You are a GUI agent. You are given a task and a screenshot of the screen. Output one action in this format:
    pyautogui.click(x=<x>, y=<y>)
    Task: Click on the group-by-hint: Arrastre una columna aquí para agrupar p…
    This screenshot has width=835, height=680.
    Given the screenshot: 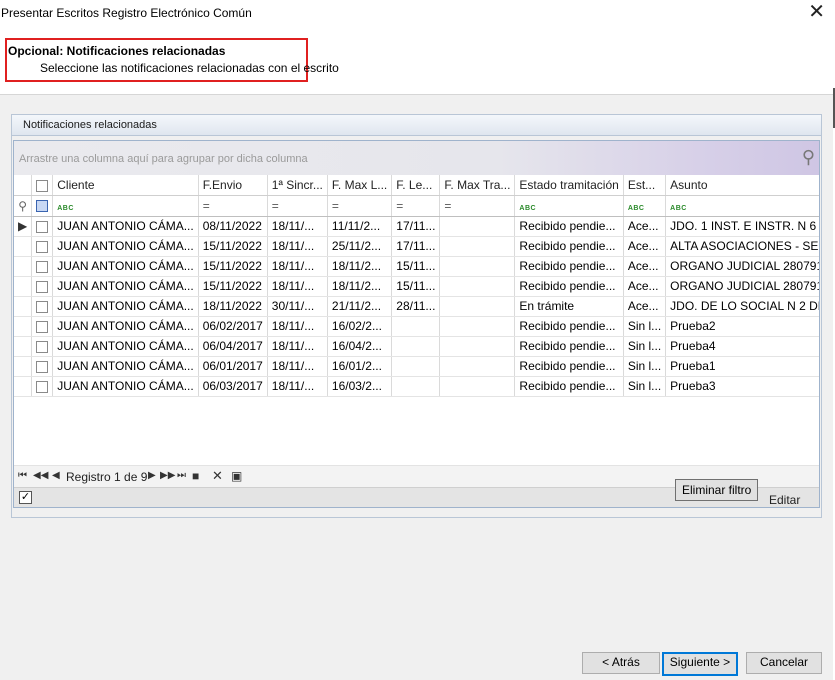 What is the action you would take?
    pyautogui.click(x=163, y=159)
    